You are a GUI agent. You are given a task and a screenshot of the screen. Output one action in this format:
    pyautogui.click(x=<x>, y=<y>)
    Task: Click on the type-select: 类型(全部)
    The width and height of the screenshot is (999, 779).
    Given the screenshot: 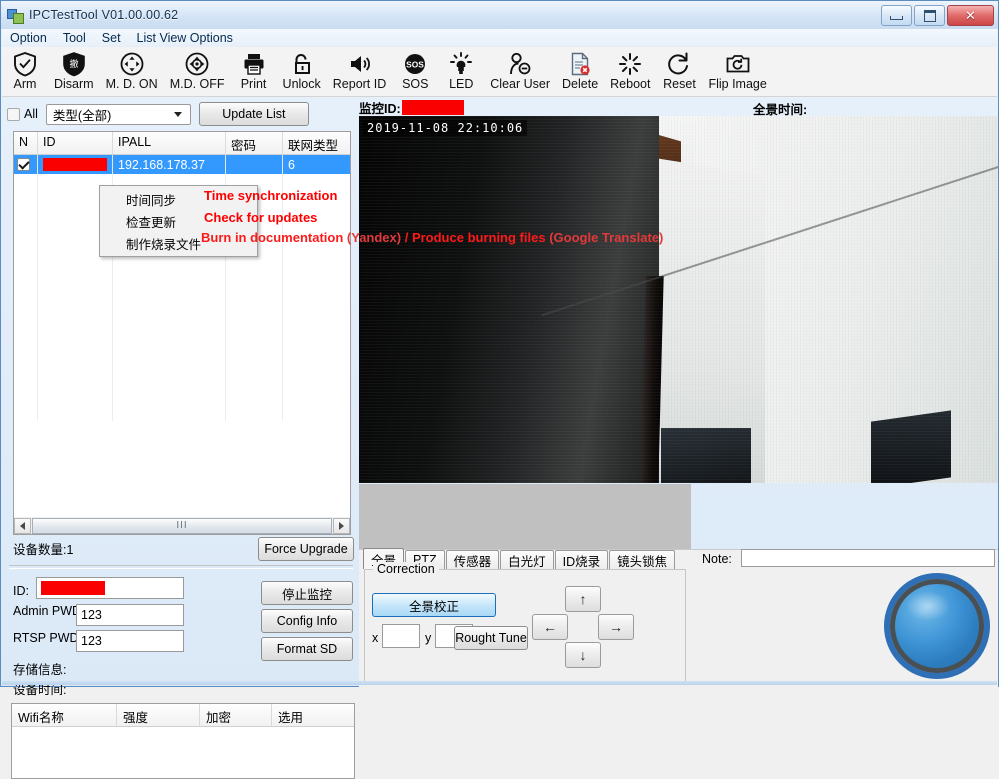 What is the action you would take?
    pyautogui.click(x=118, y=114)
    